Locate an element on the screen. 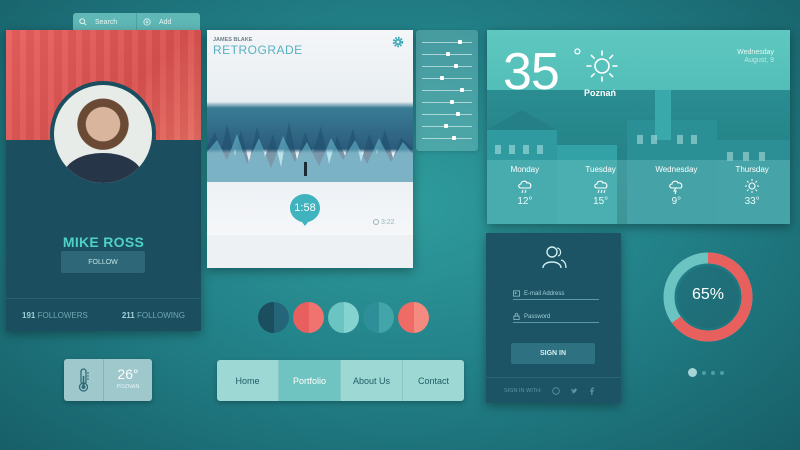  signwith-label: SIGN IN WITH: is located at coordinates (523, 390).